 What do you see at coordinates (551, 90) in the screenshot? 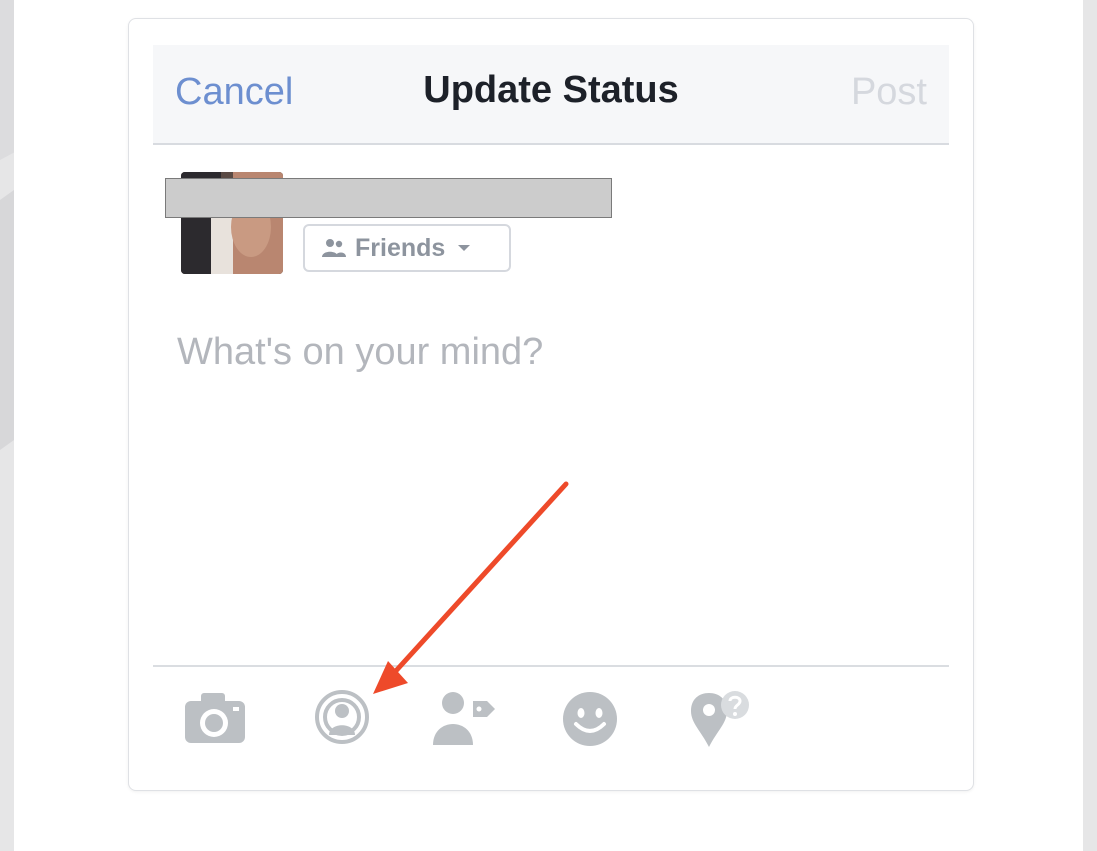
I see `page-title: Update Status` at bounding box center [551, 90].